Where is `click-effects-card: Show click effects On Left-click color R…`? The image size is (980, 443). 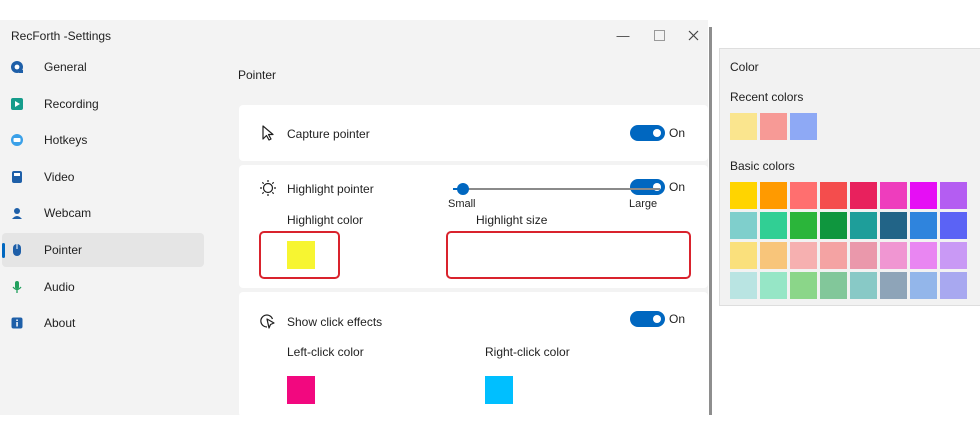
click-effects-card: Show click effects On Left-click color R… is located at coordinates (473, 354).